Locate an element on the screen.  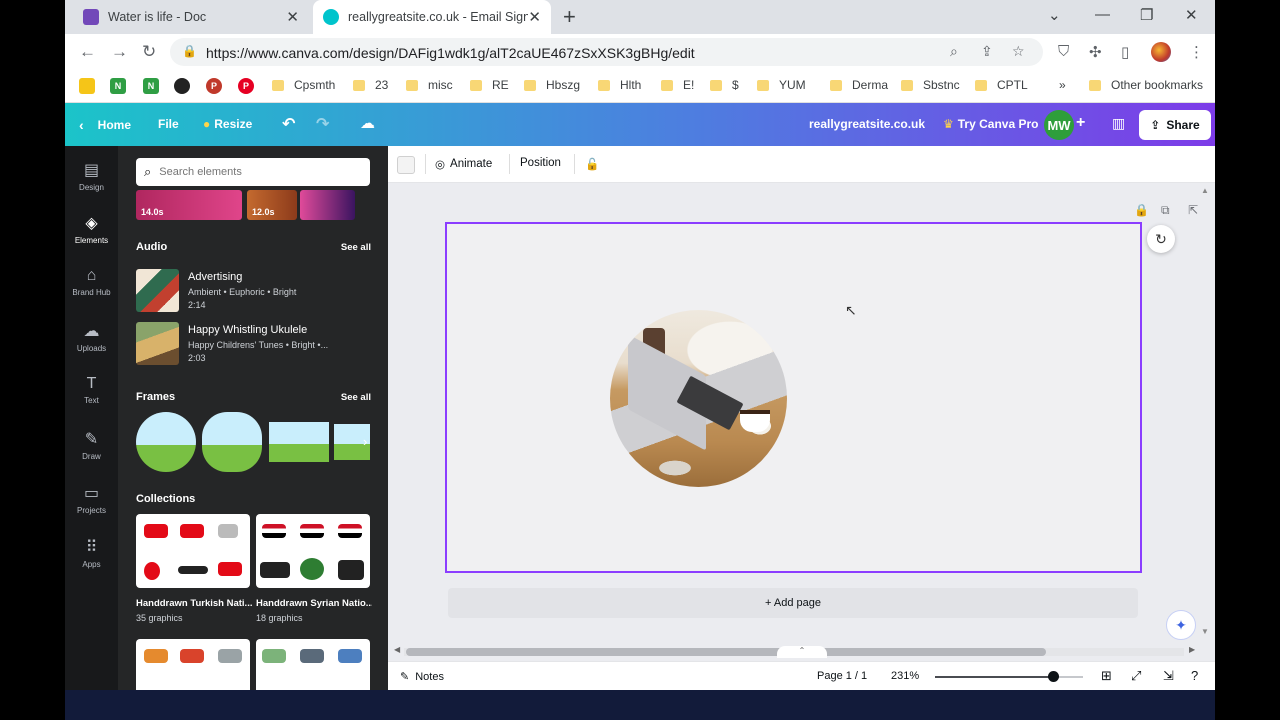
back-arrow-icon: ← is located at coordinates (87, 52).